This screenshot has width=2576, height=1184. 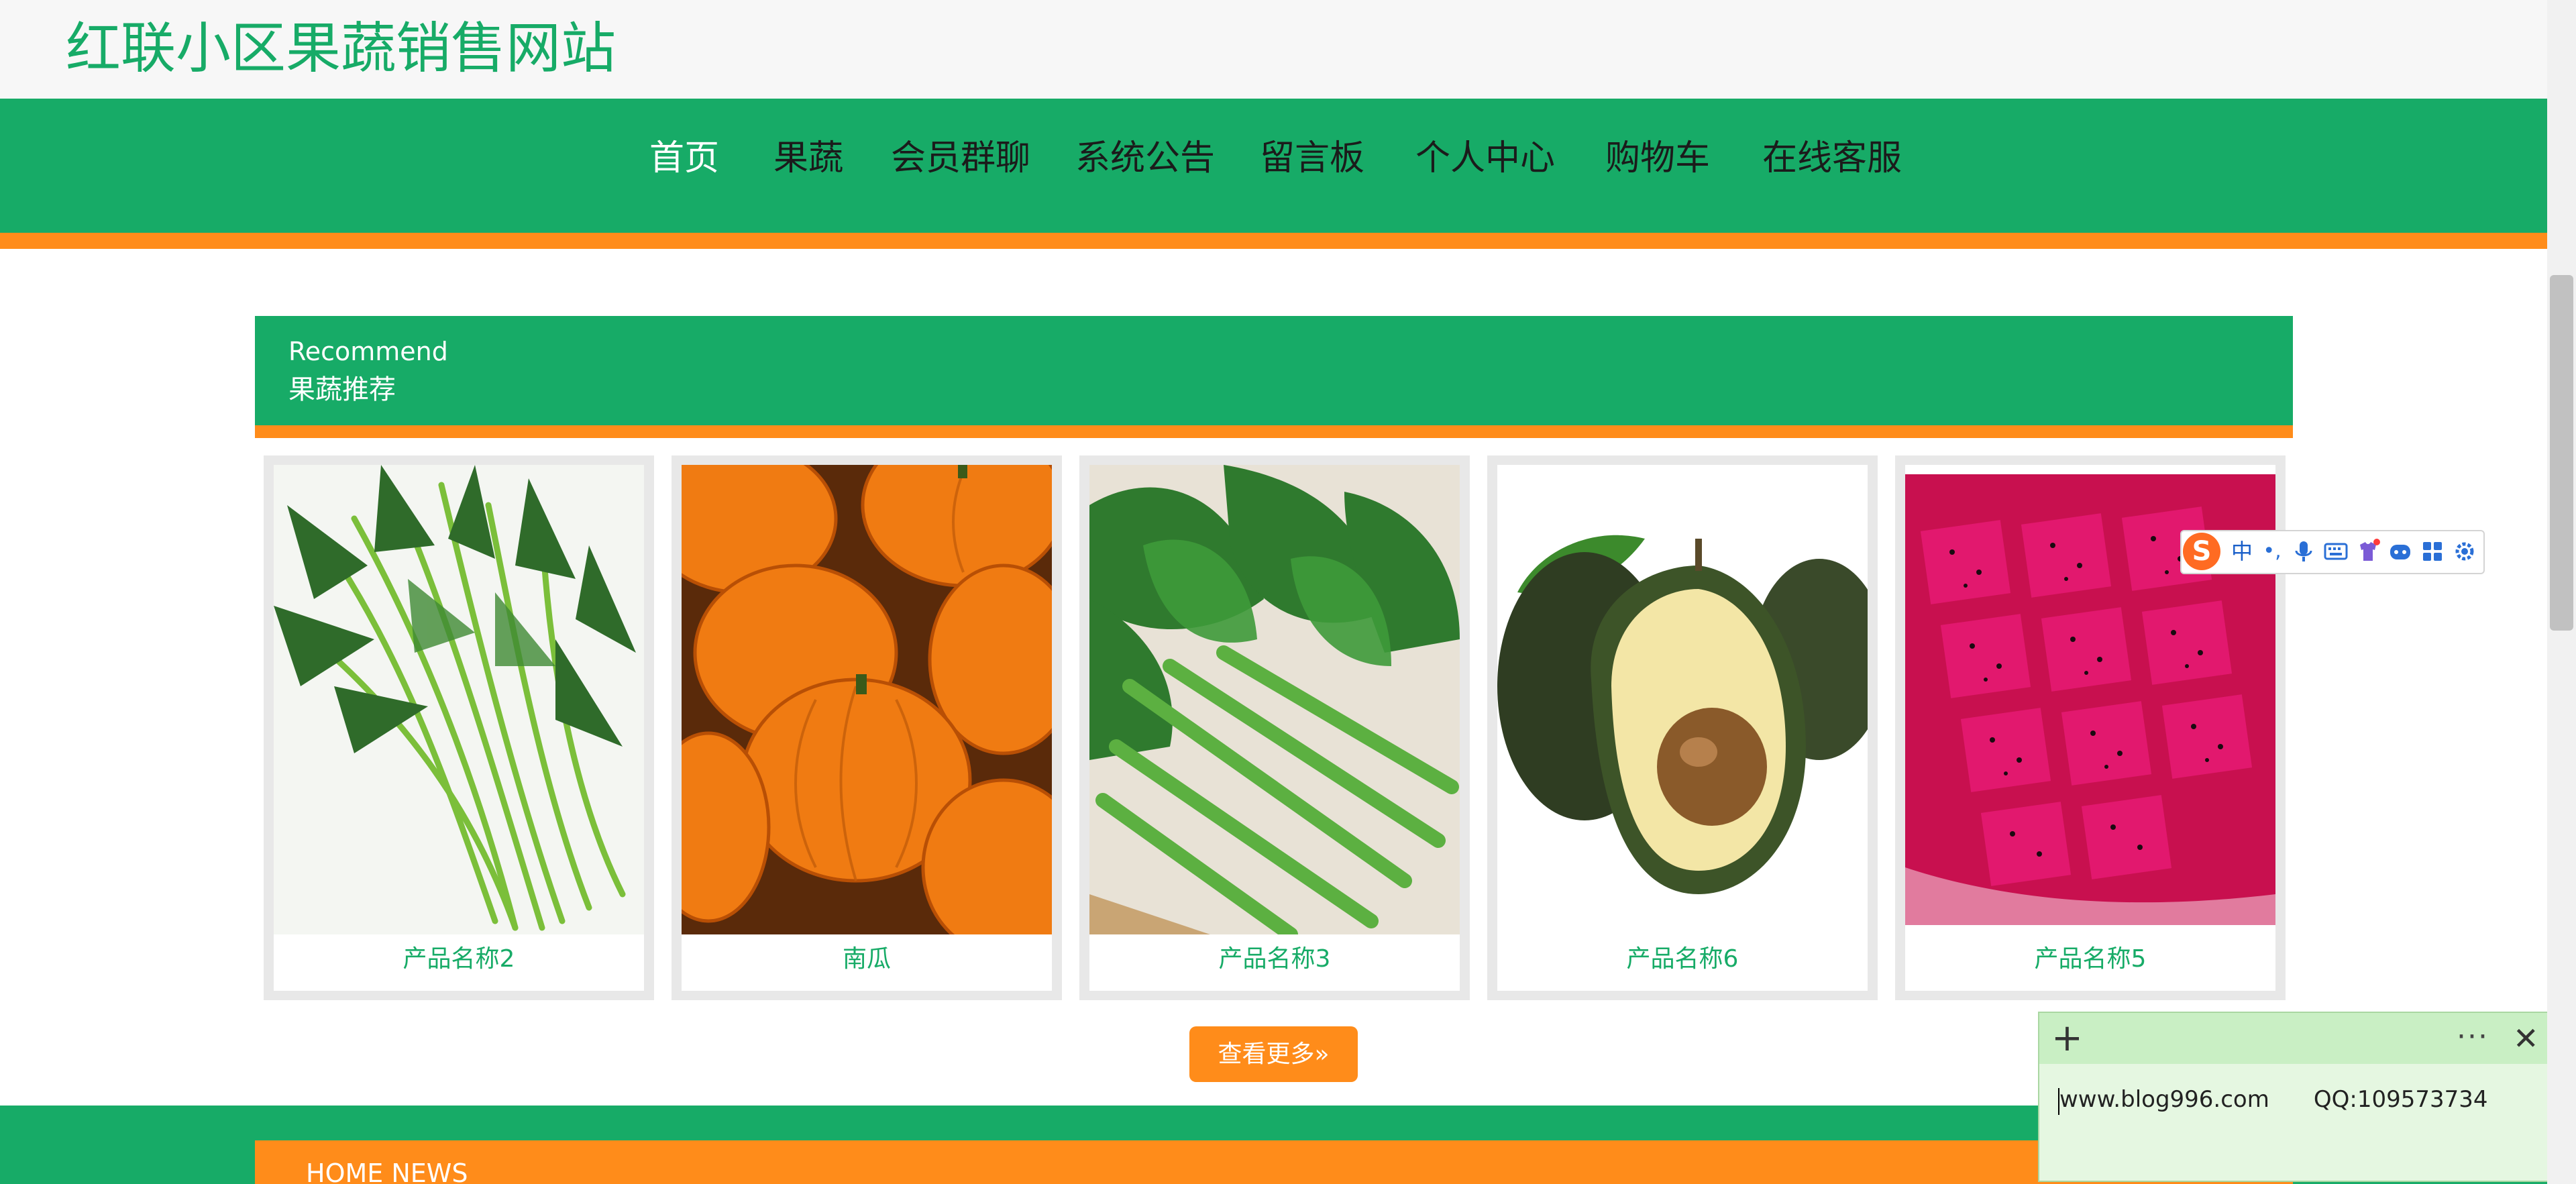 I want to click on ime-toolbar: S 中 •,, so click(x=2332, y=552).